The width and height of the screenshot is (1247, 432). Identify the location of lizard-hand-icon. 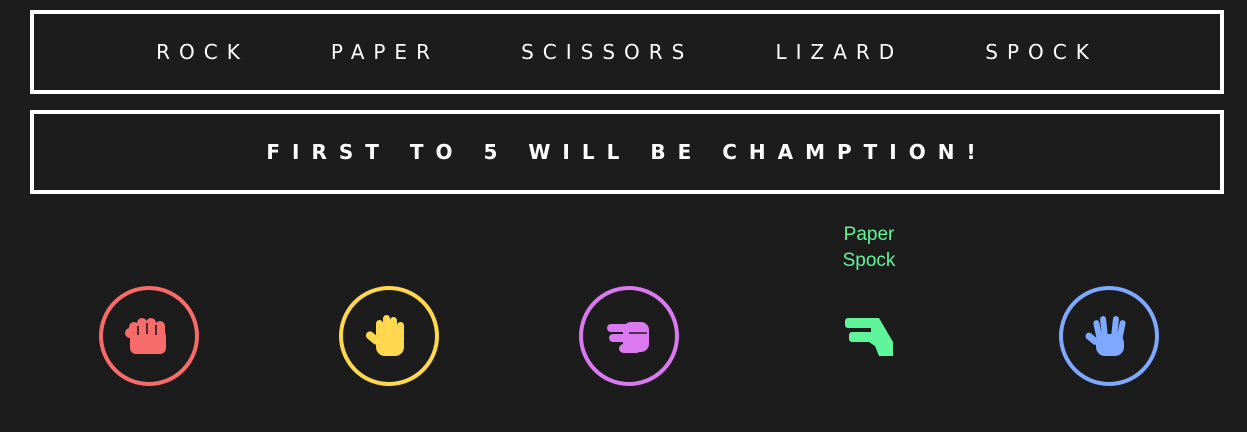
(869, 337).